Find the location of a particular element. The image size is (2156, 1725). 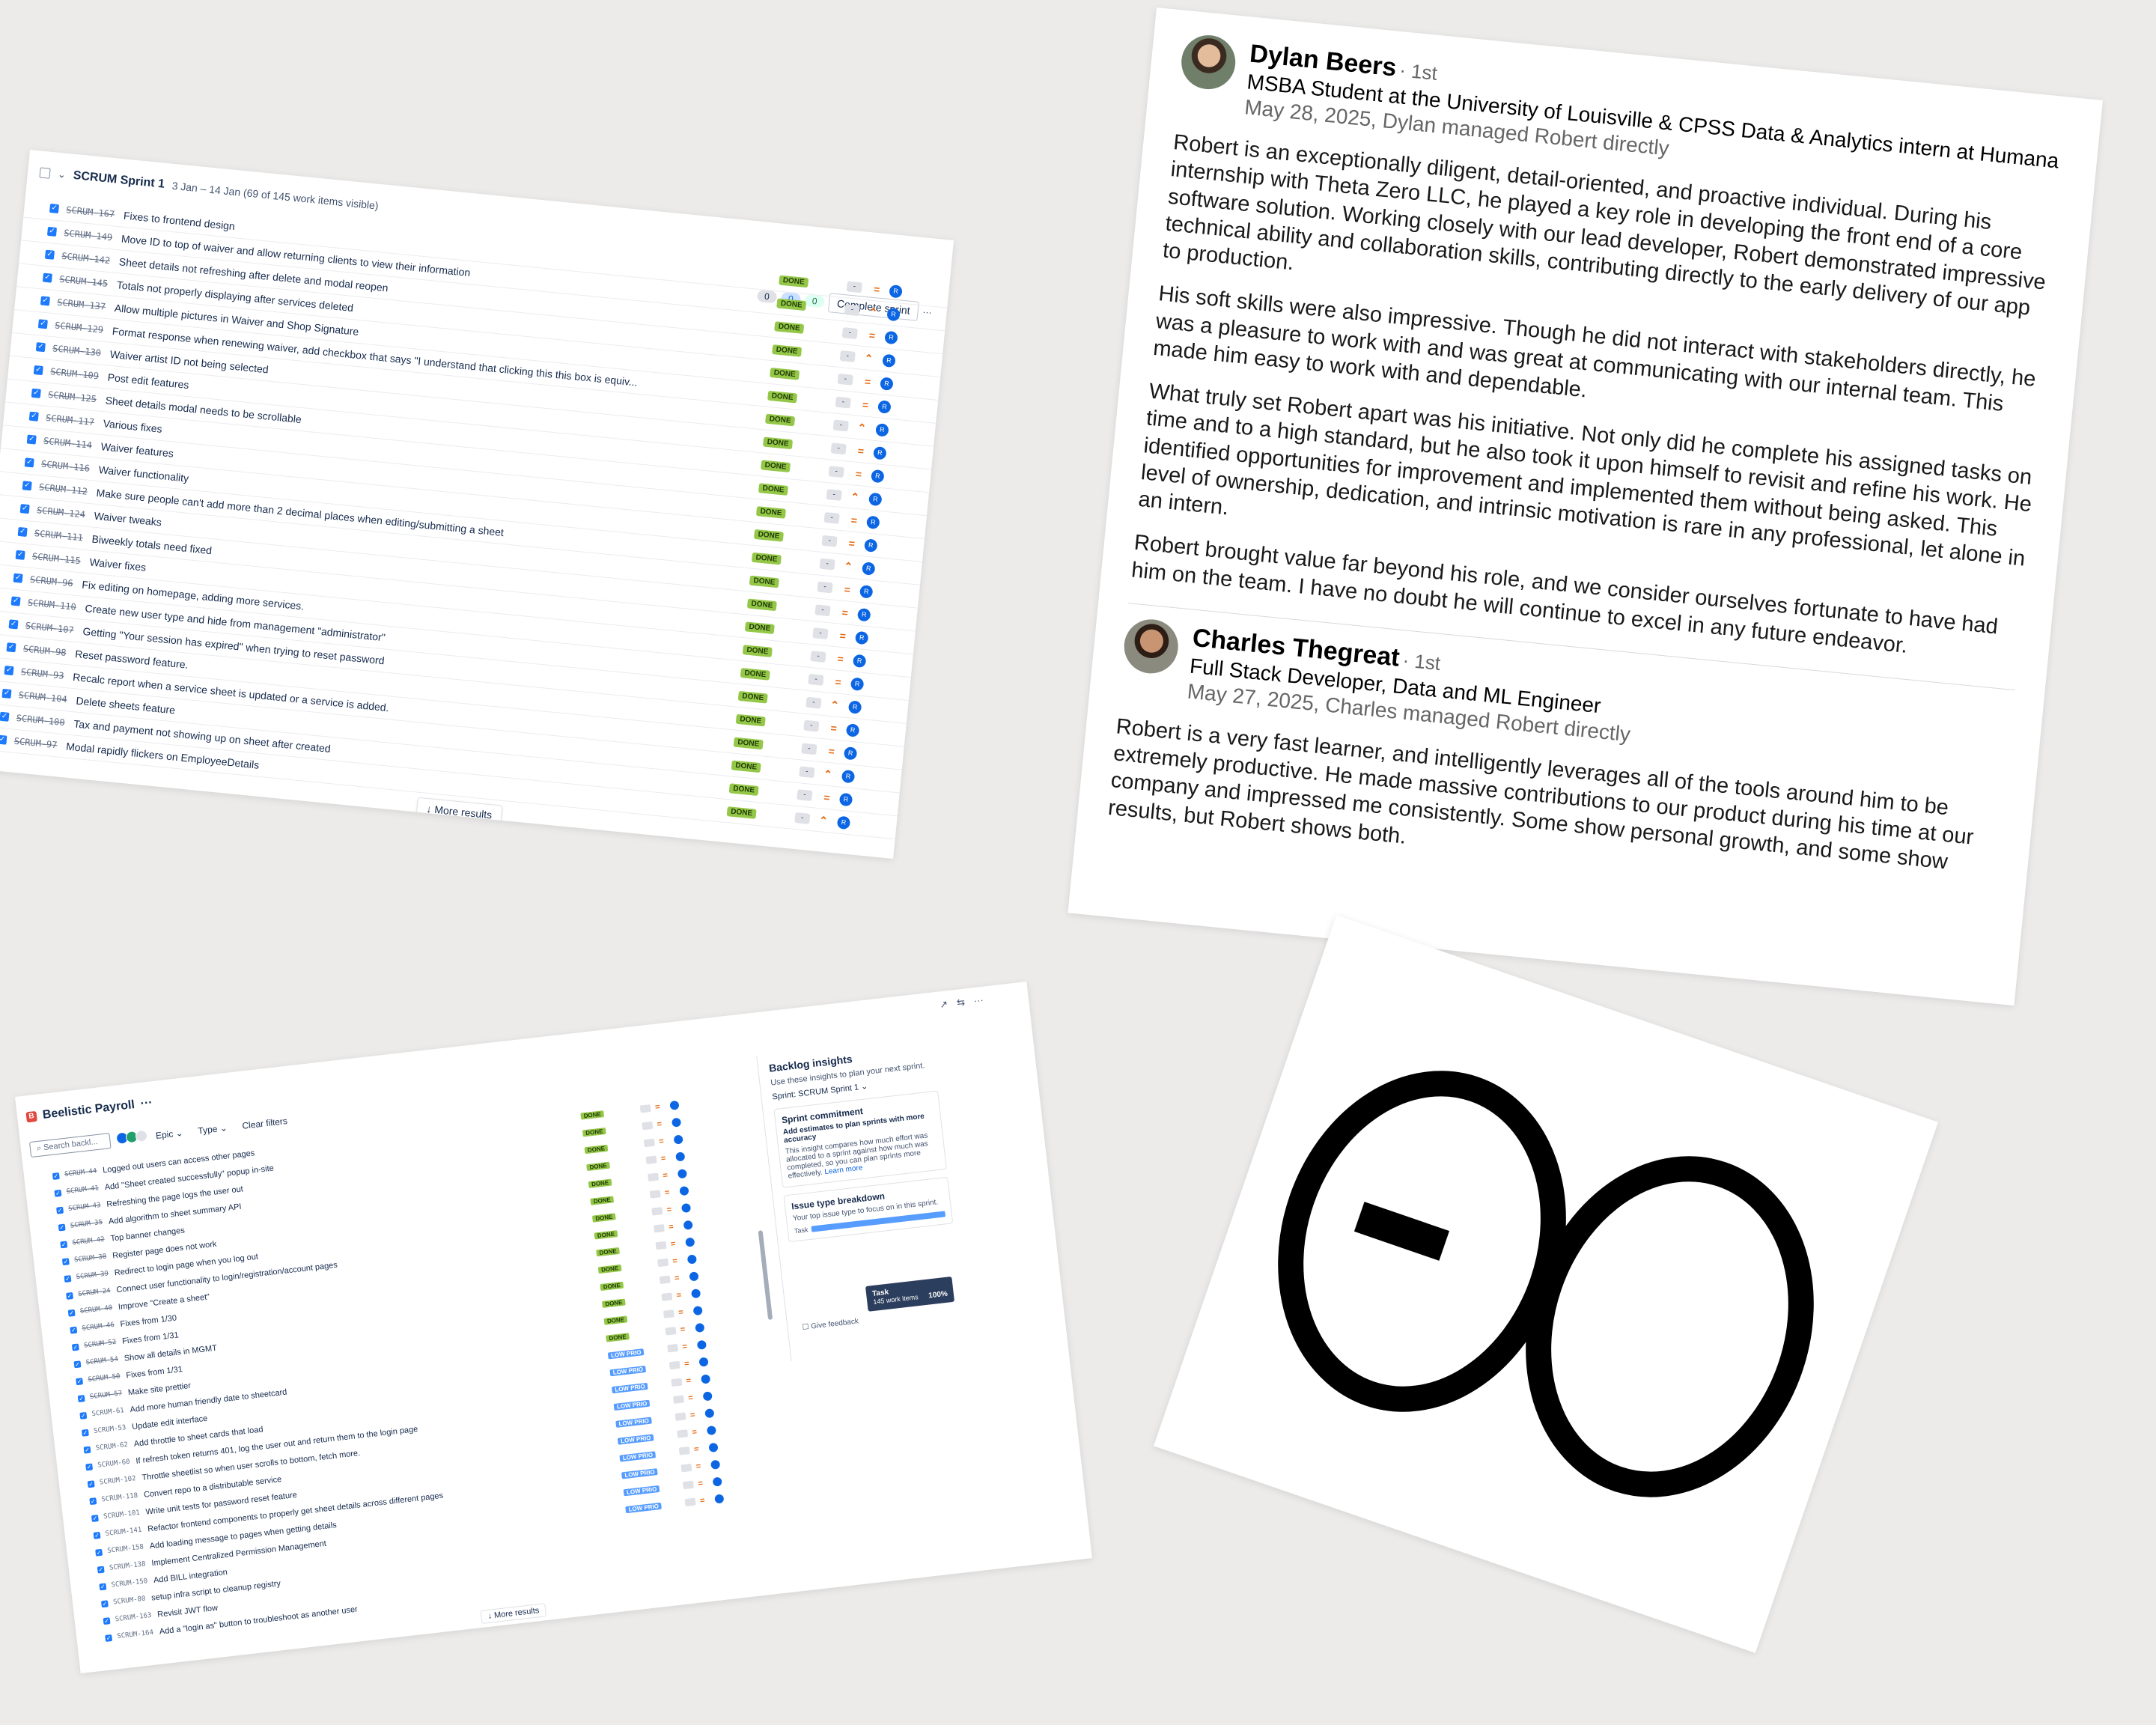

issue-key: SCRUM-57 is located at coordinates (106, 1395).